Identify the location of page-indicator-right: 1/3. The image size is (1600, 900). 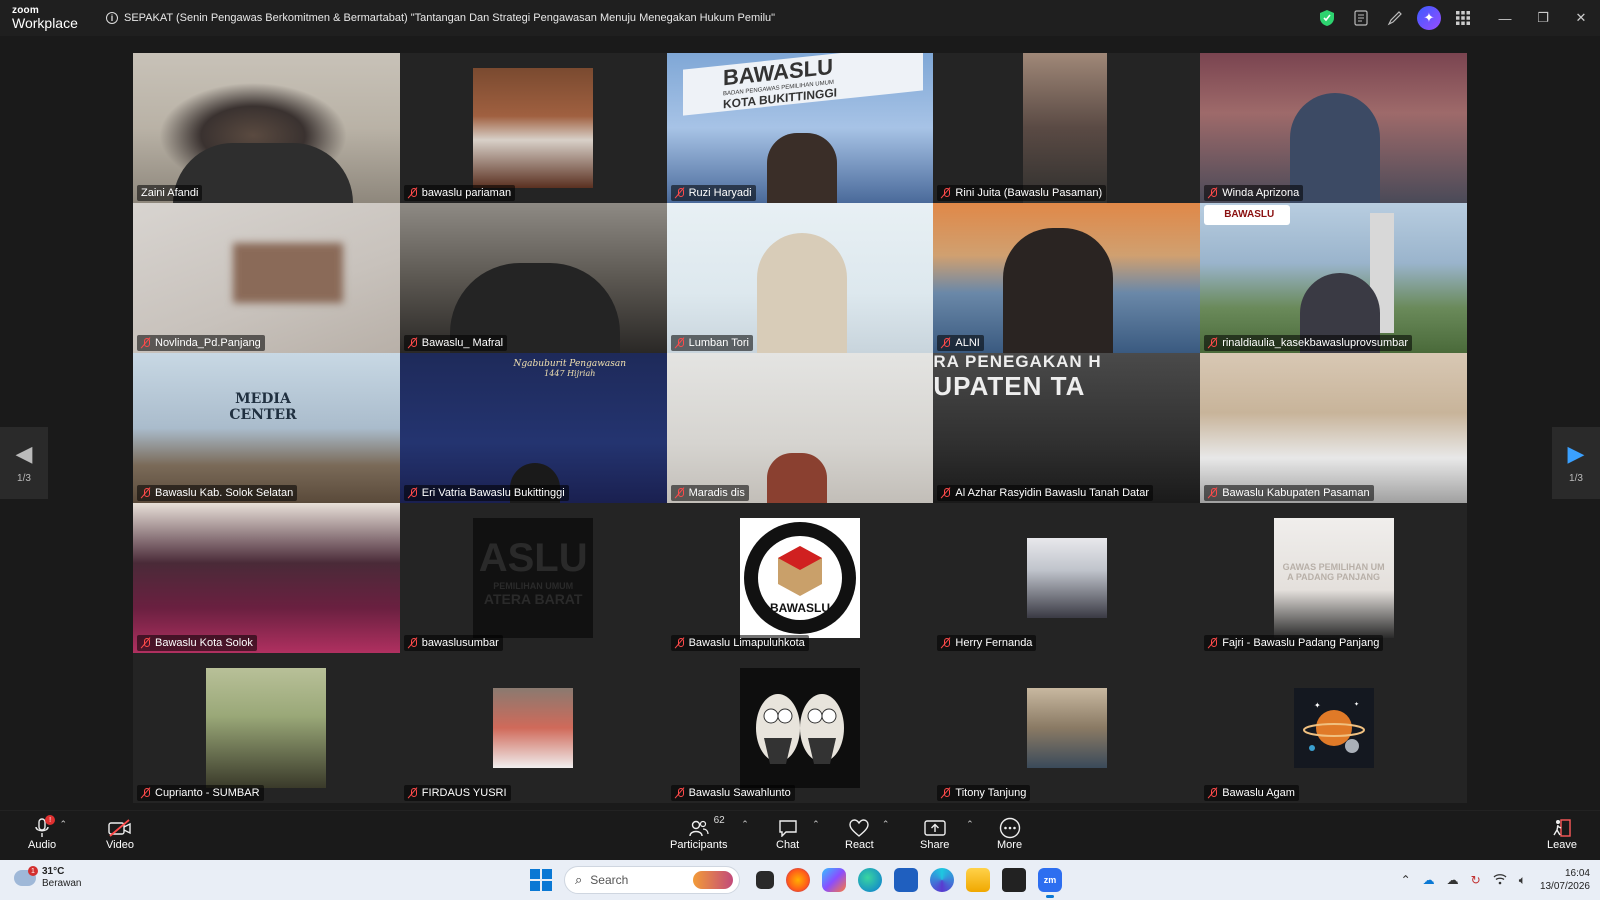
(1576, 478).